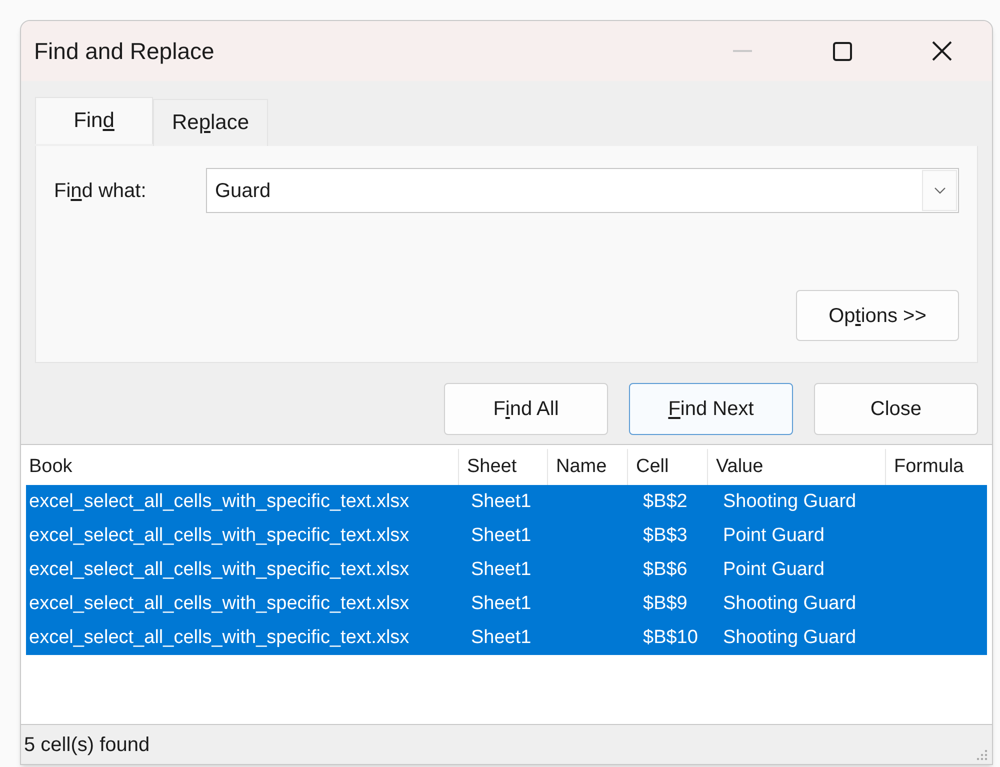 Image resolution: width=1000 pixels, height=767 pixels. Describe the element at coordinates (981, 754) in the screenshot. I see `resize-grip-icon` at that location.